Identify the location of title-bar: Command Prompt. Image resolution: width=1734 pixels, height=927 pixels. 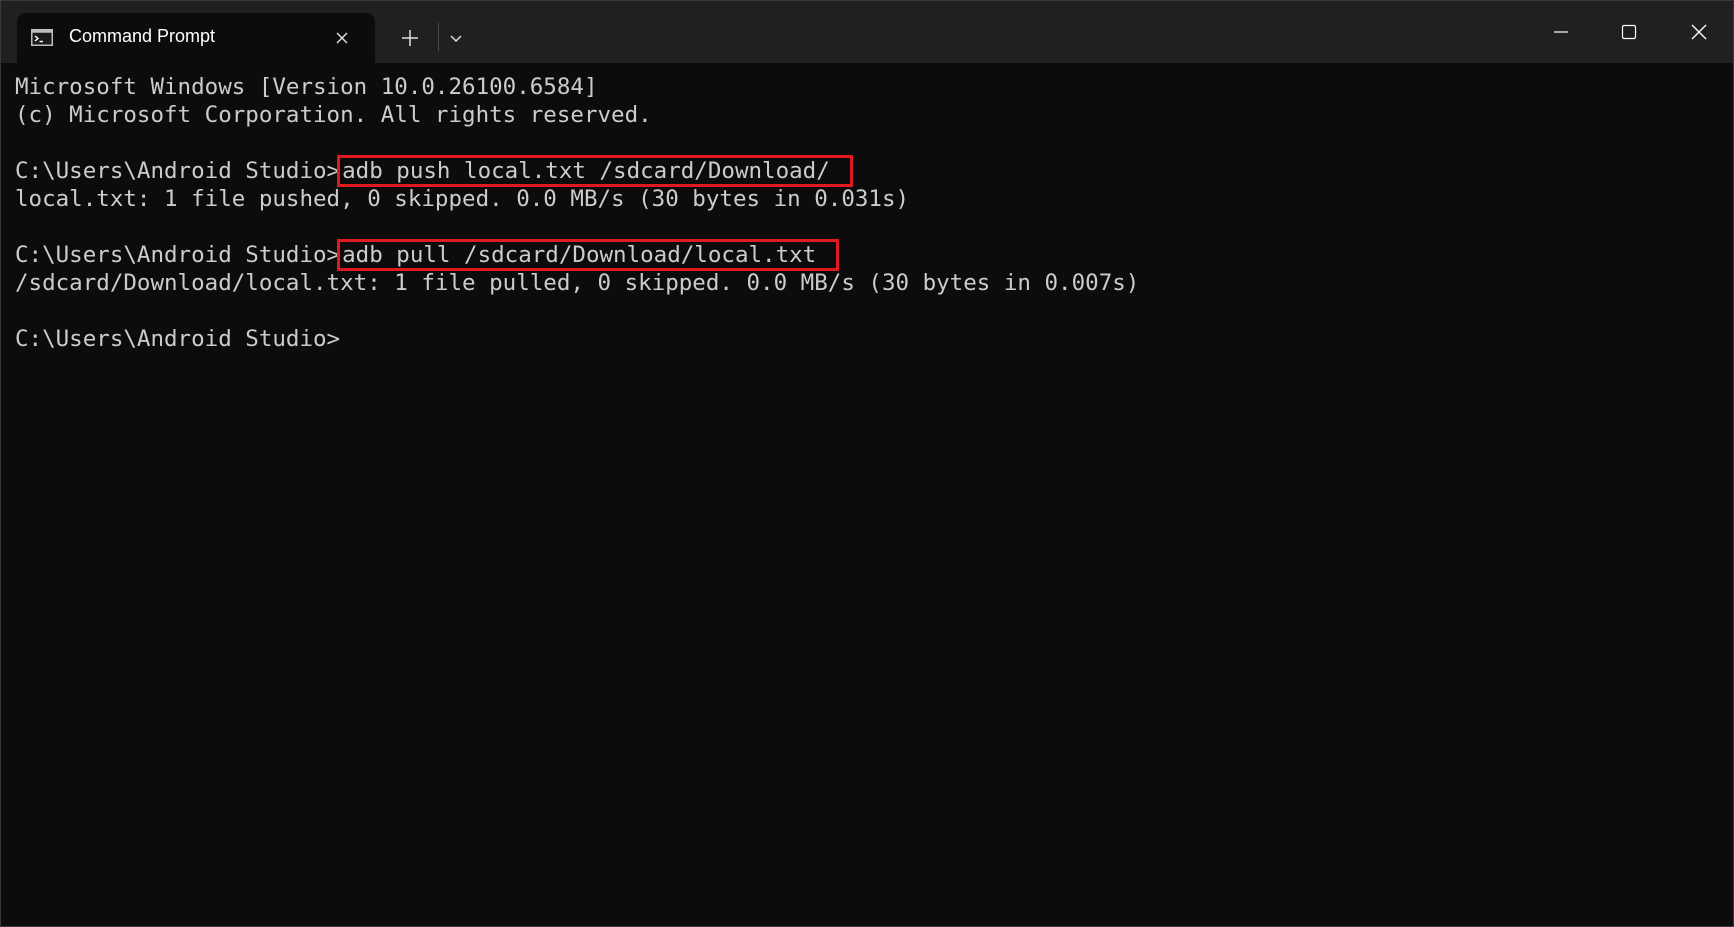
(867, 32).